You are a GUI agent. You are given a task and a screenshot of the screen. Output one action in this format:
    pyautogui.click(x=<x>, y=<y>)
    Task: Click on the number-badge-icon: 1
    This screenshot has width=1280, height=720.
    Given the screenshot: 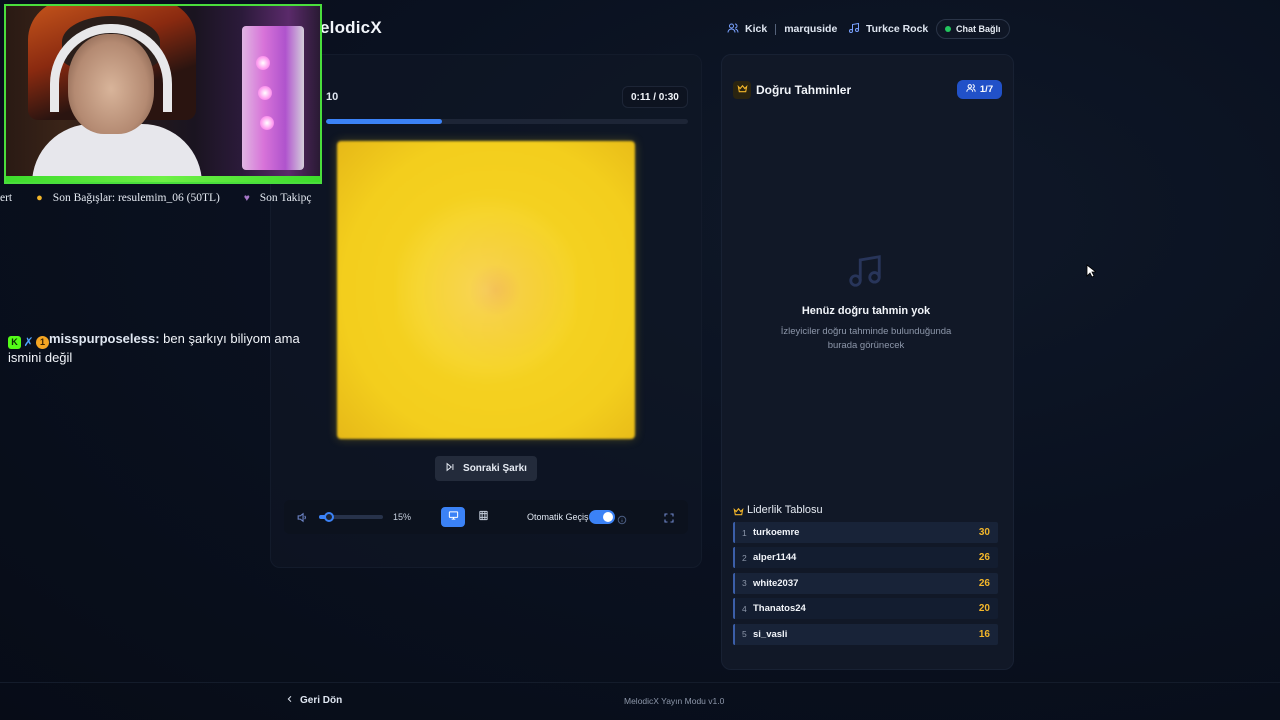 What is the action you would take?
    pyautogui.click(x=42, y=342)
    